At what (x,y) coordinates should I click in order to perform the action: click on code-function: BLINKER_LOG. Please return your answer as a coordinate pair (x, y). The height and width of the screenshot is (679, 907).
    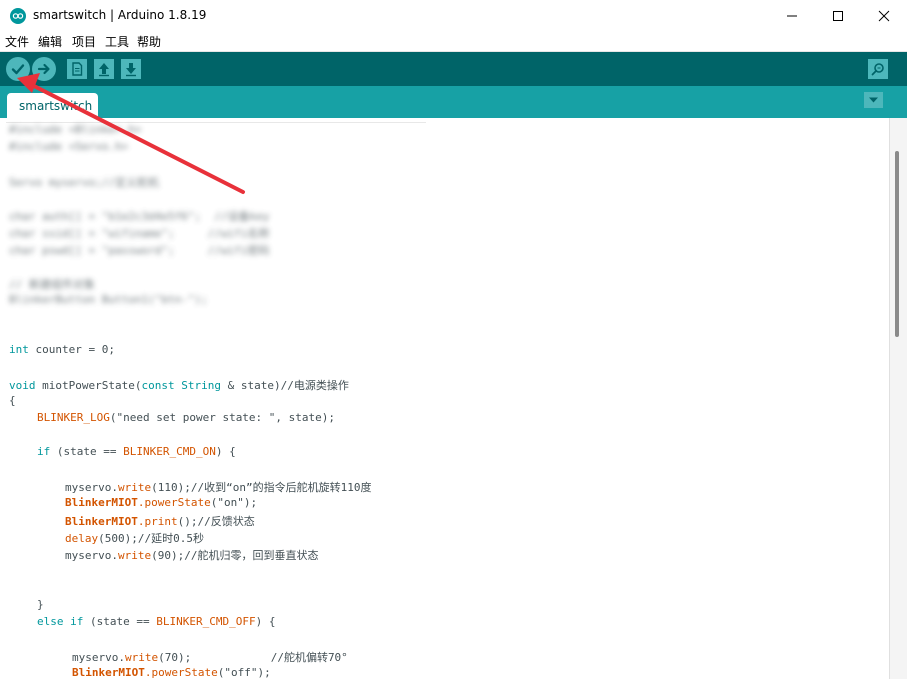
    Looking at the image, I should click on (73, 417).